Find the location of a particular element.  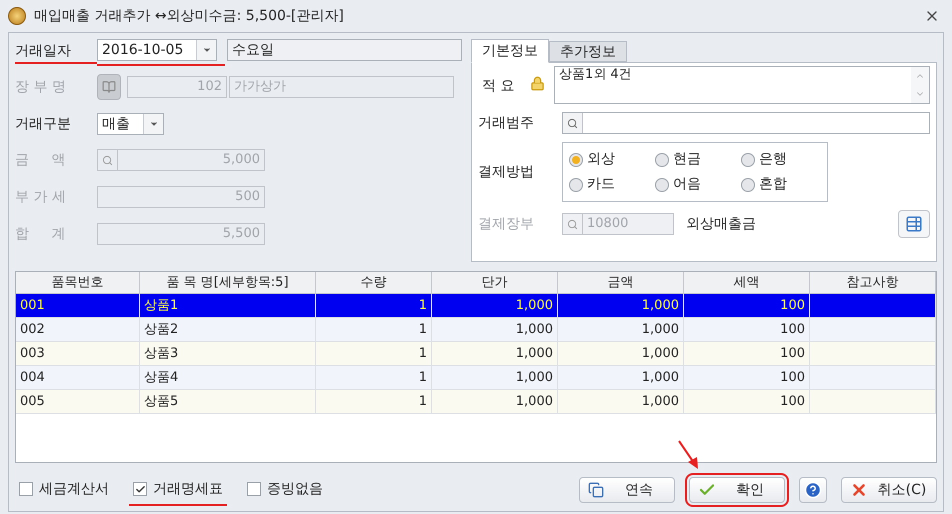

category-field is located at coordinates (746, 123).